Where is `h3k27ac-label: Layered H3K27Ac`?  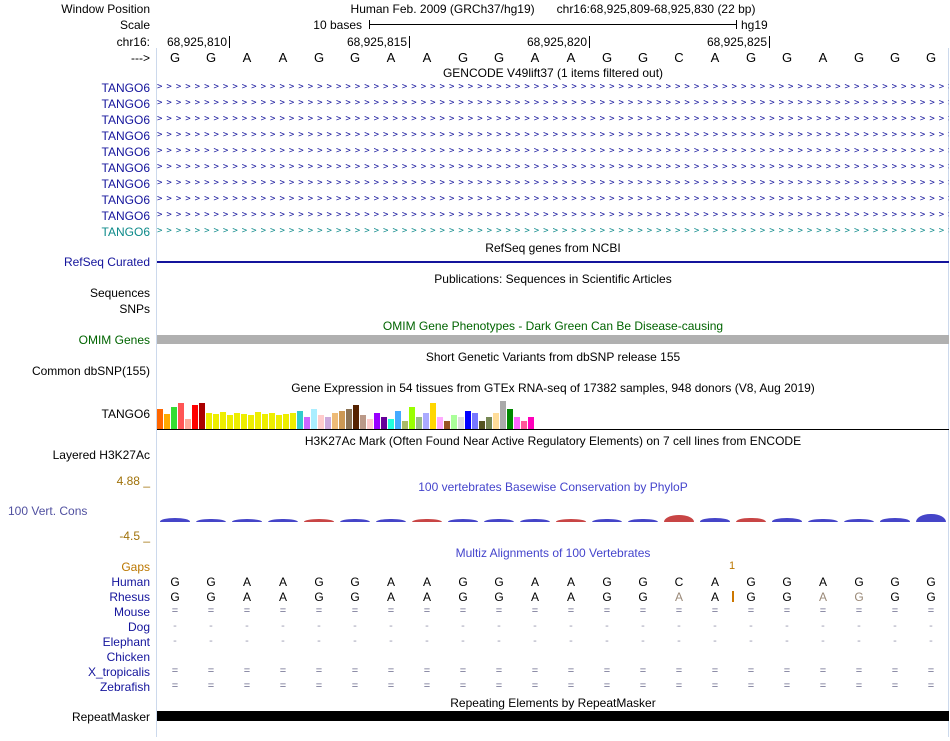 h3k27ac-label: Layered H3K27Ac is located at coordinates (75, 455).